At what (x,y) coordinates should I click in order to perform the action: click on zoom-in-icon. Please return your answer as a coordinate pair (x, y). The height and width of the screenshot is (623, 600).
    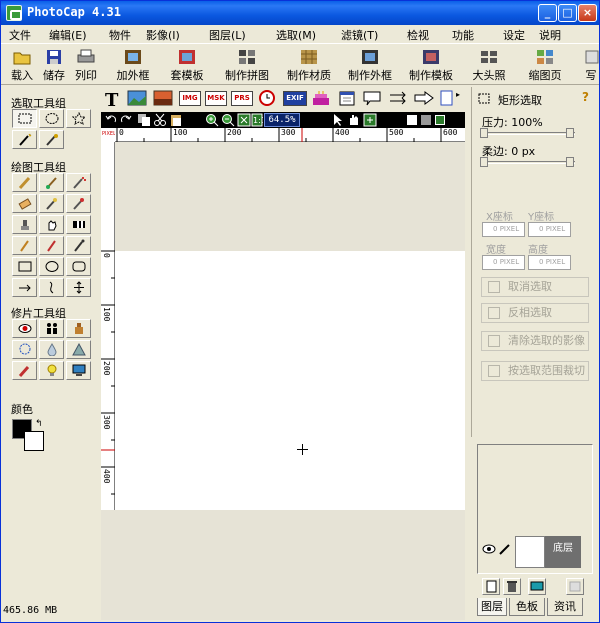
    Looking at the image, I should click on (212, 120).